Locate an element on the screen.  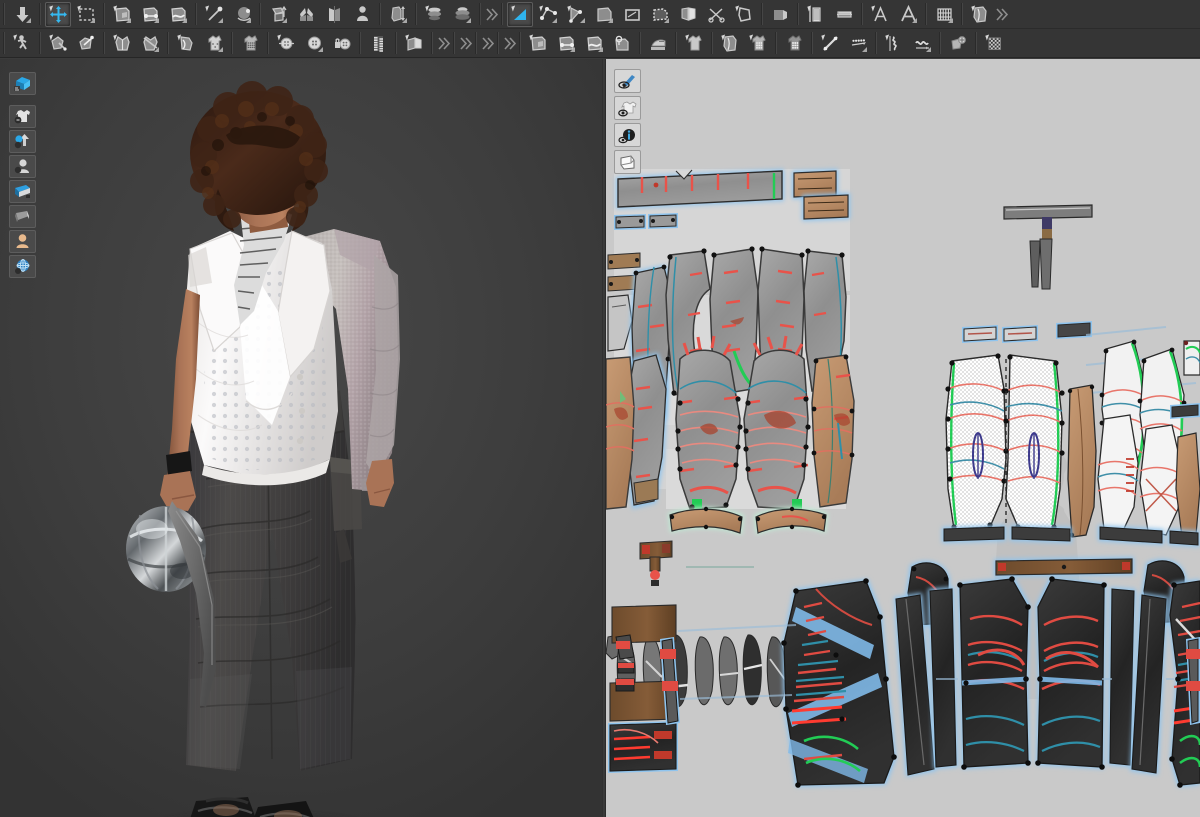
tack-on-avatar-tool is located at coordinates (242, 14).